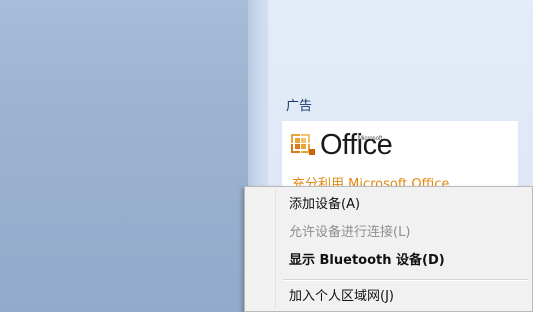 The height and width of the screenshot is (312, 533). I want to click on office-logo-icon, so click(303, 145).